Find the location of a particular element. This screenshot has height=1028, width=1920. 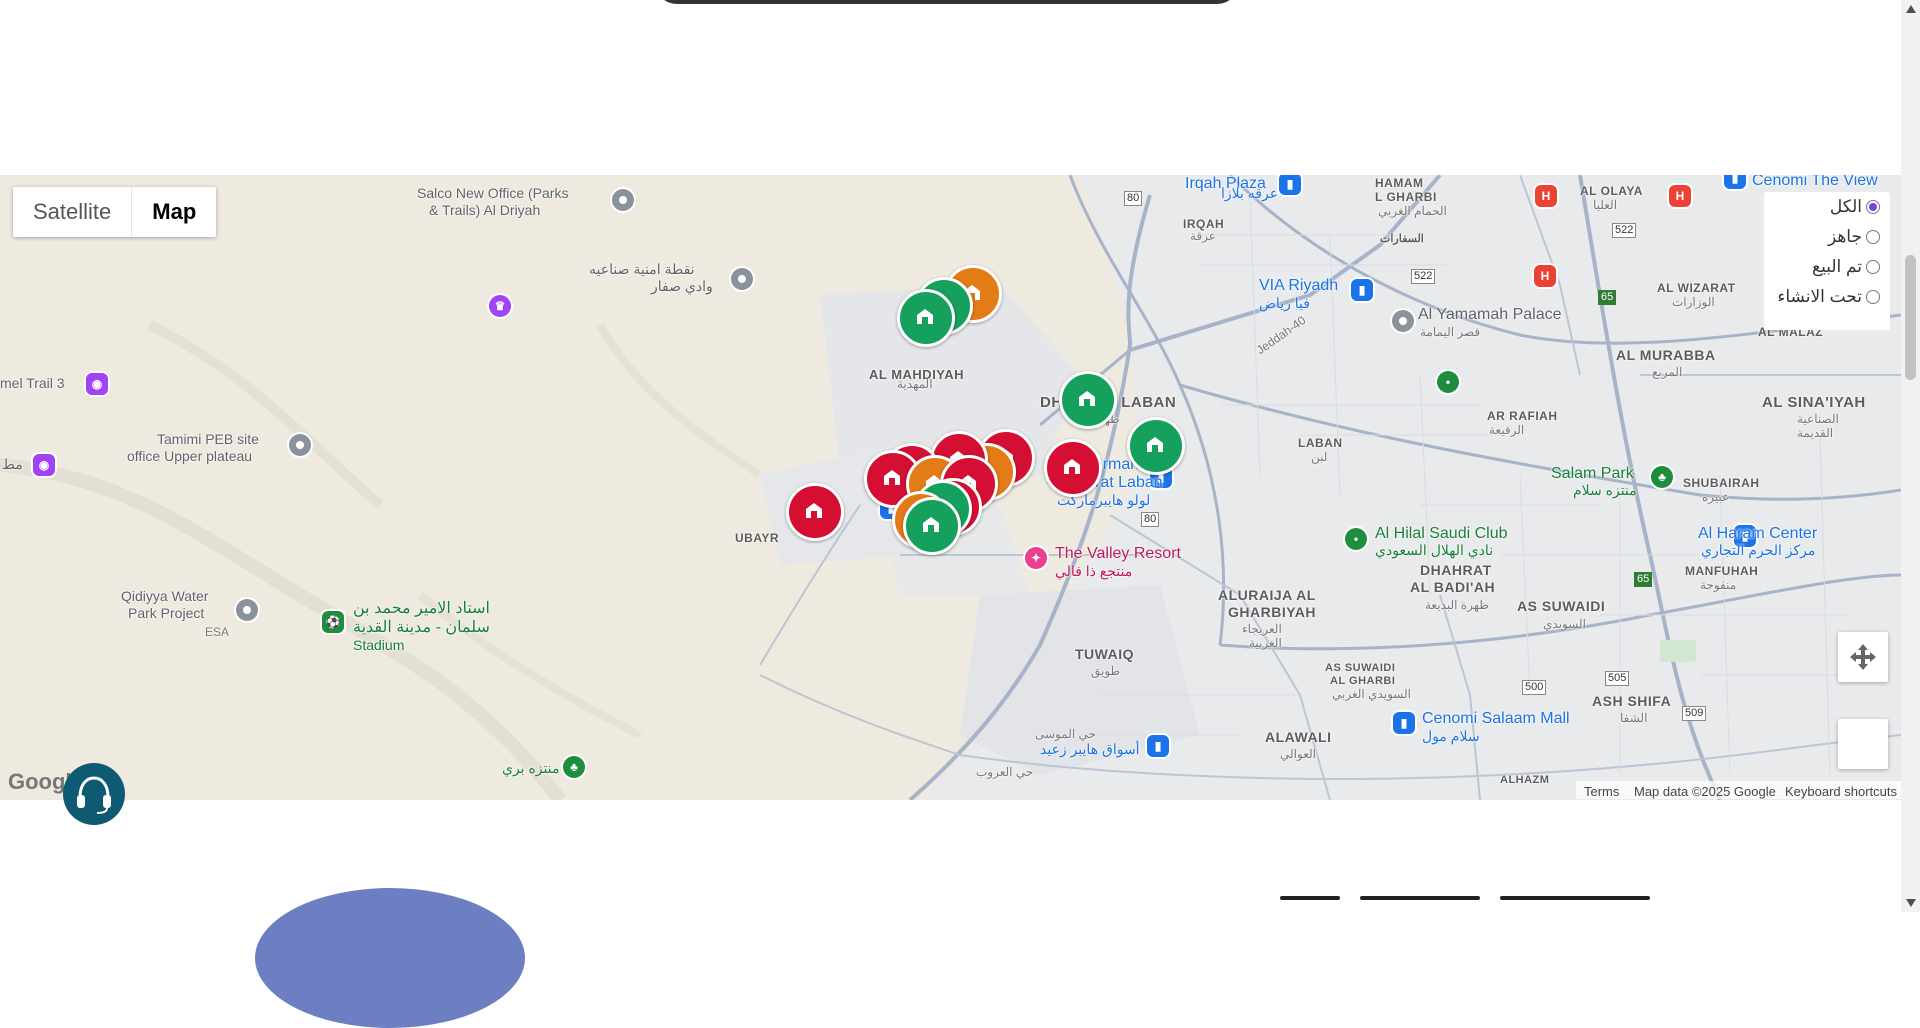

hospital-icon-2: H is located at coordinates (1545, 276).